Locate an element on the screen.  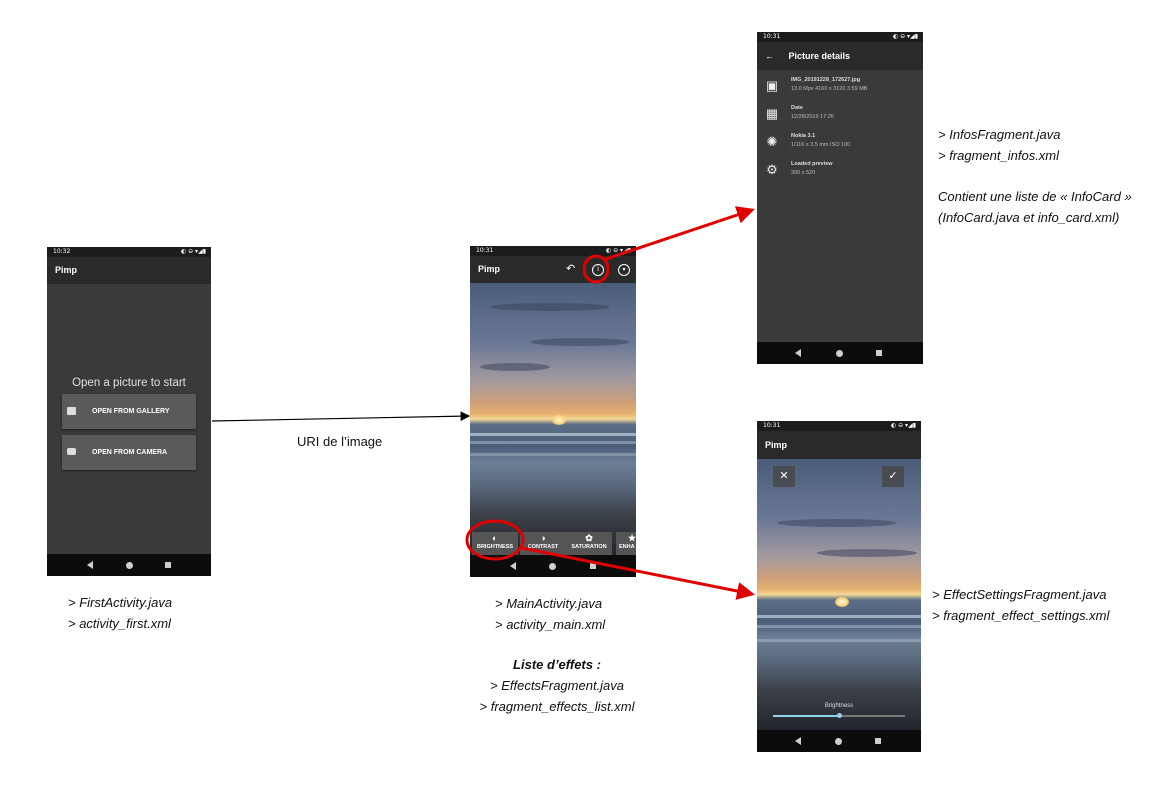
slider-thumb is located at coordinates (839, 715).